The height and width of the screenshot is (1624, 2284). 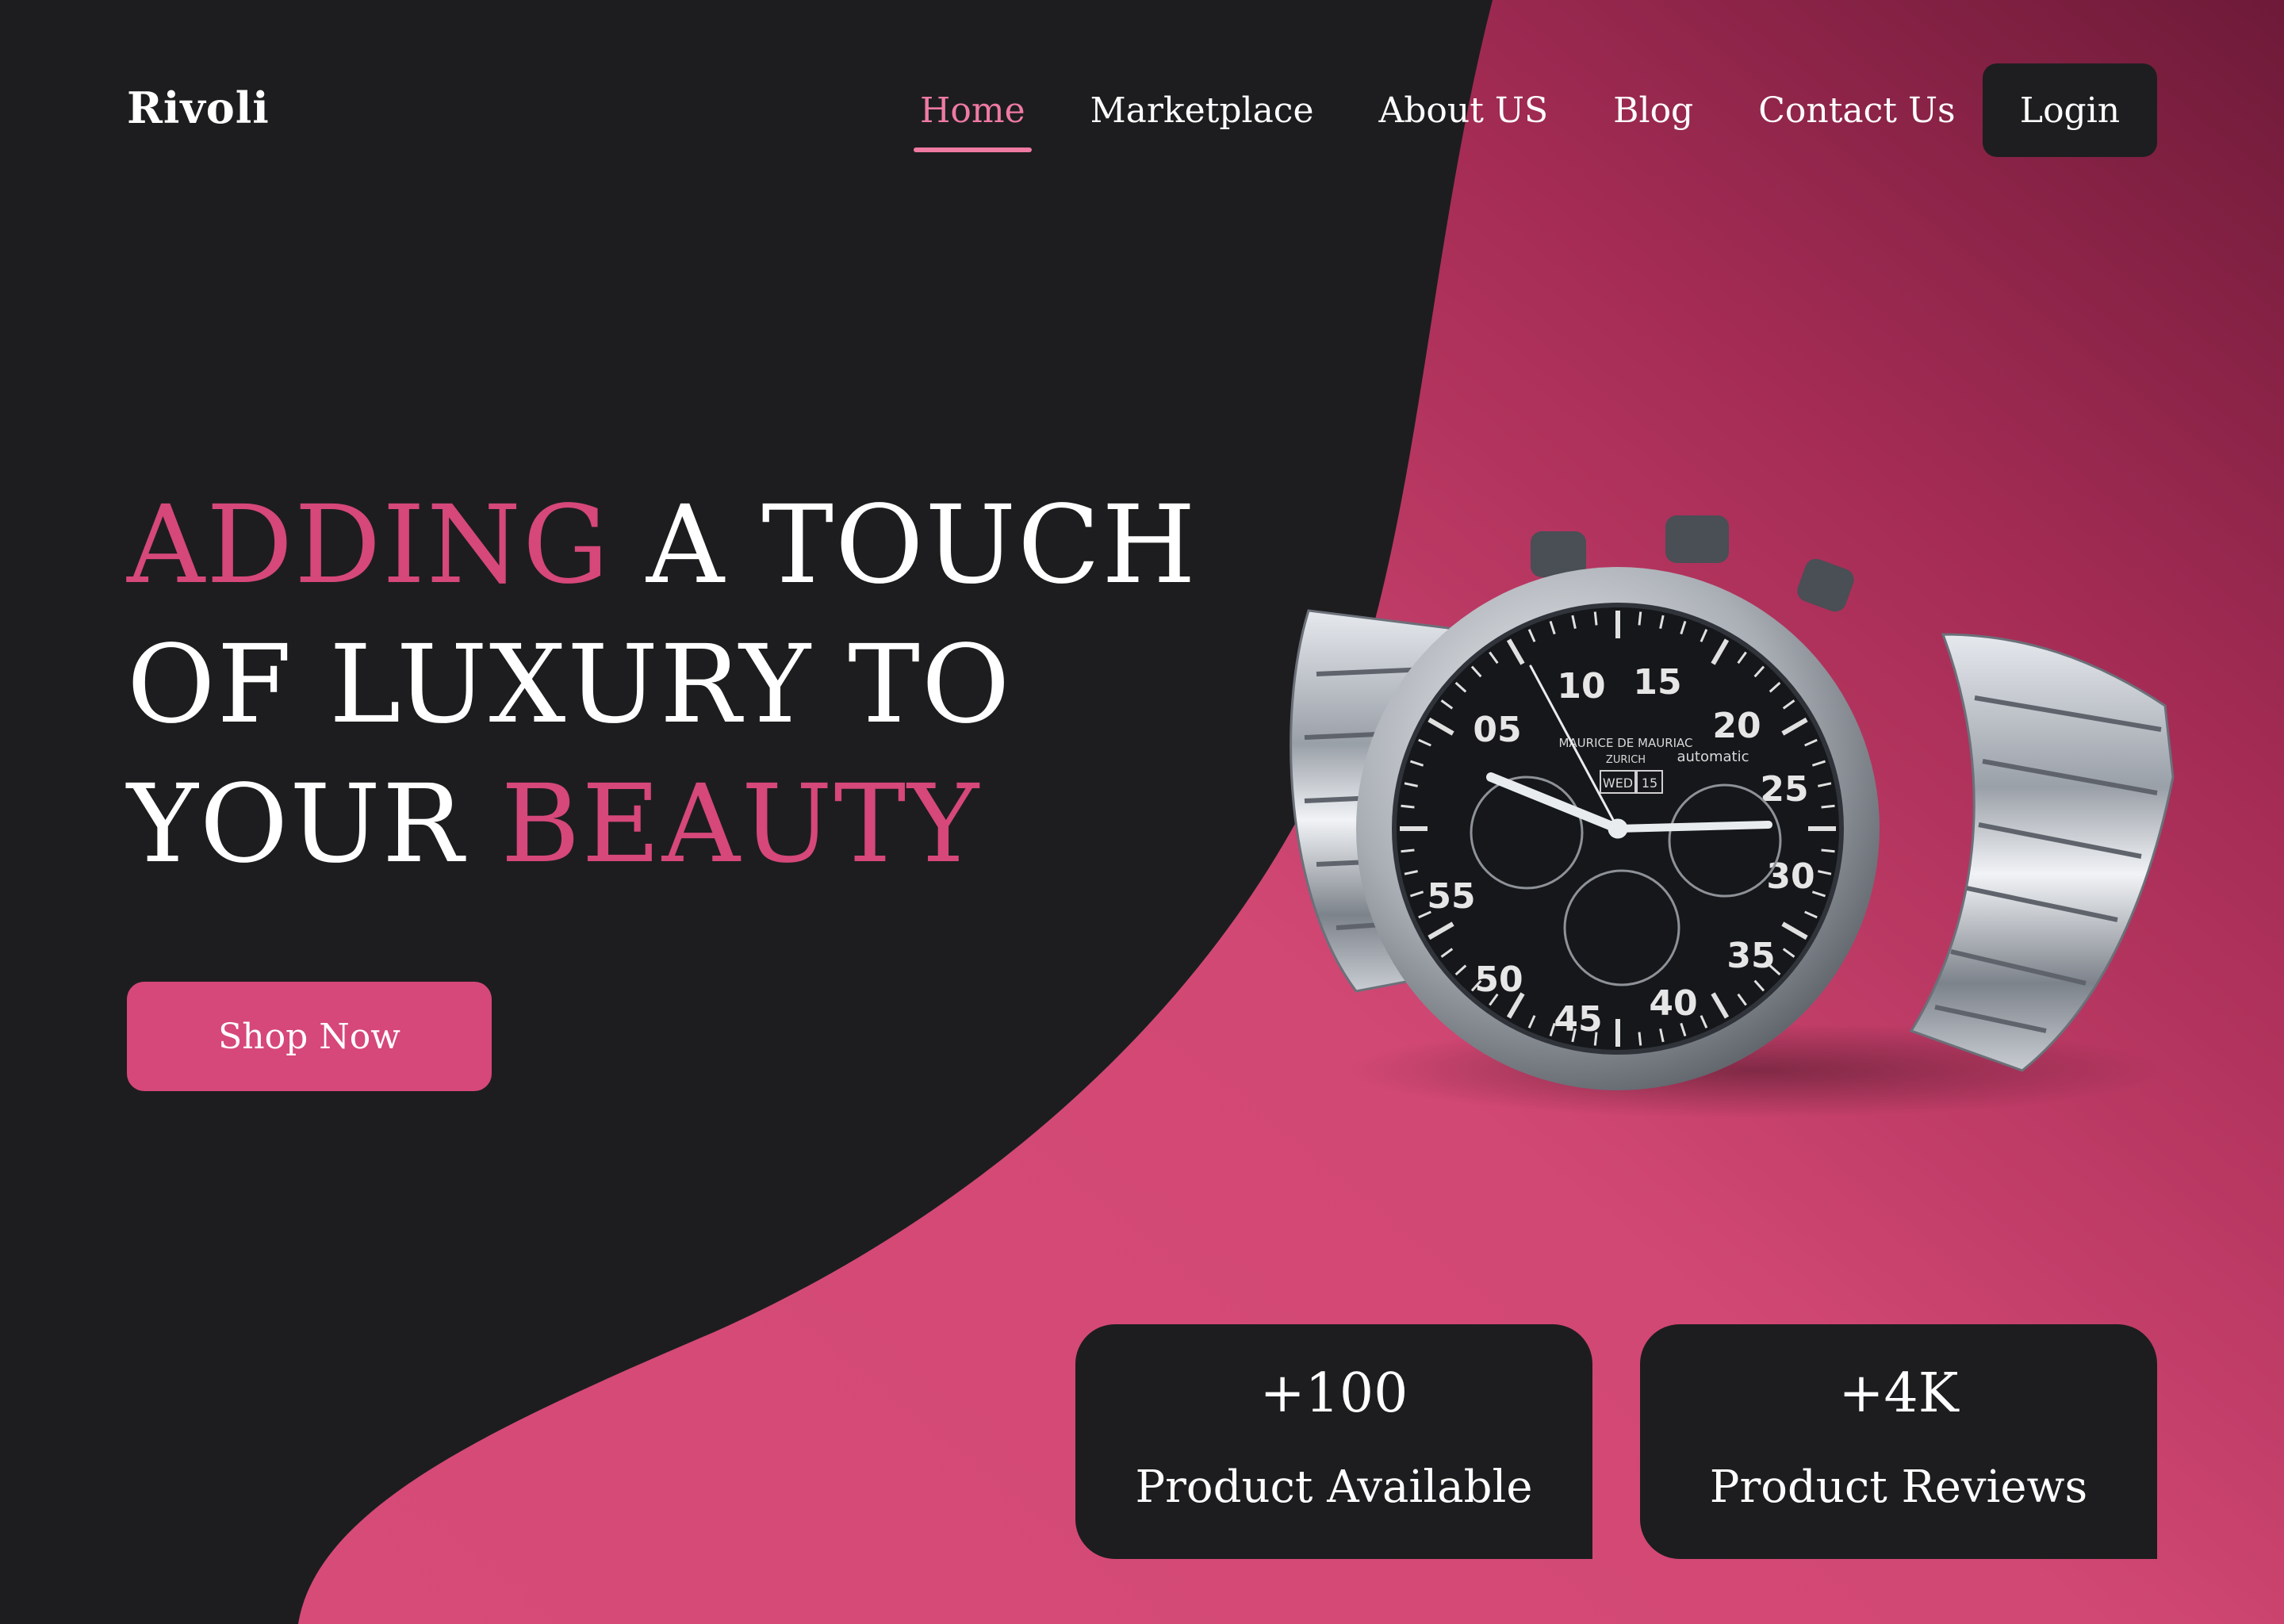 What do you see at coordinates (1463, 111) in the screenshot?
I see `nav-item-about-us: About US` at bounding box center [1463, 111].